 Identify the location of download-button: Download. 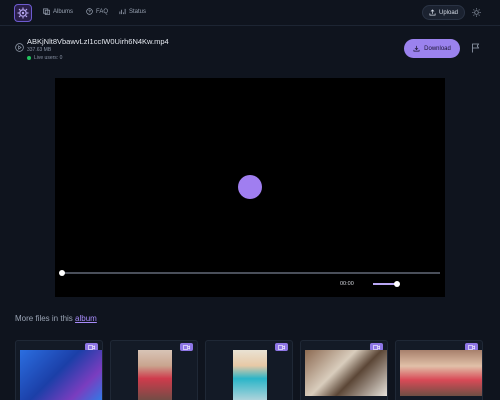
(432, 48).